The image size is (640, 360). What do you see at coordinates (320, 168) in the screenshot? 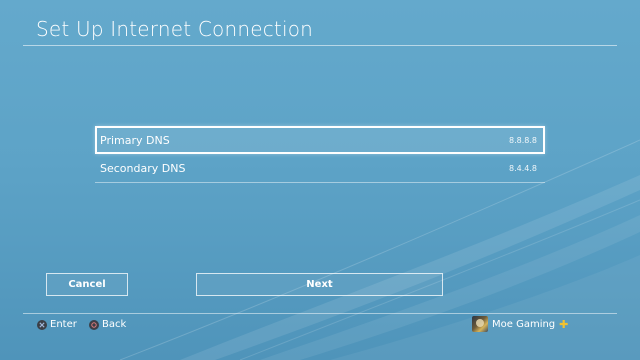
I see `secondary-dns-row: Secondary DNS 8.4.4.8` at bounding box center [320, 168].